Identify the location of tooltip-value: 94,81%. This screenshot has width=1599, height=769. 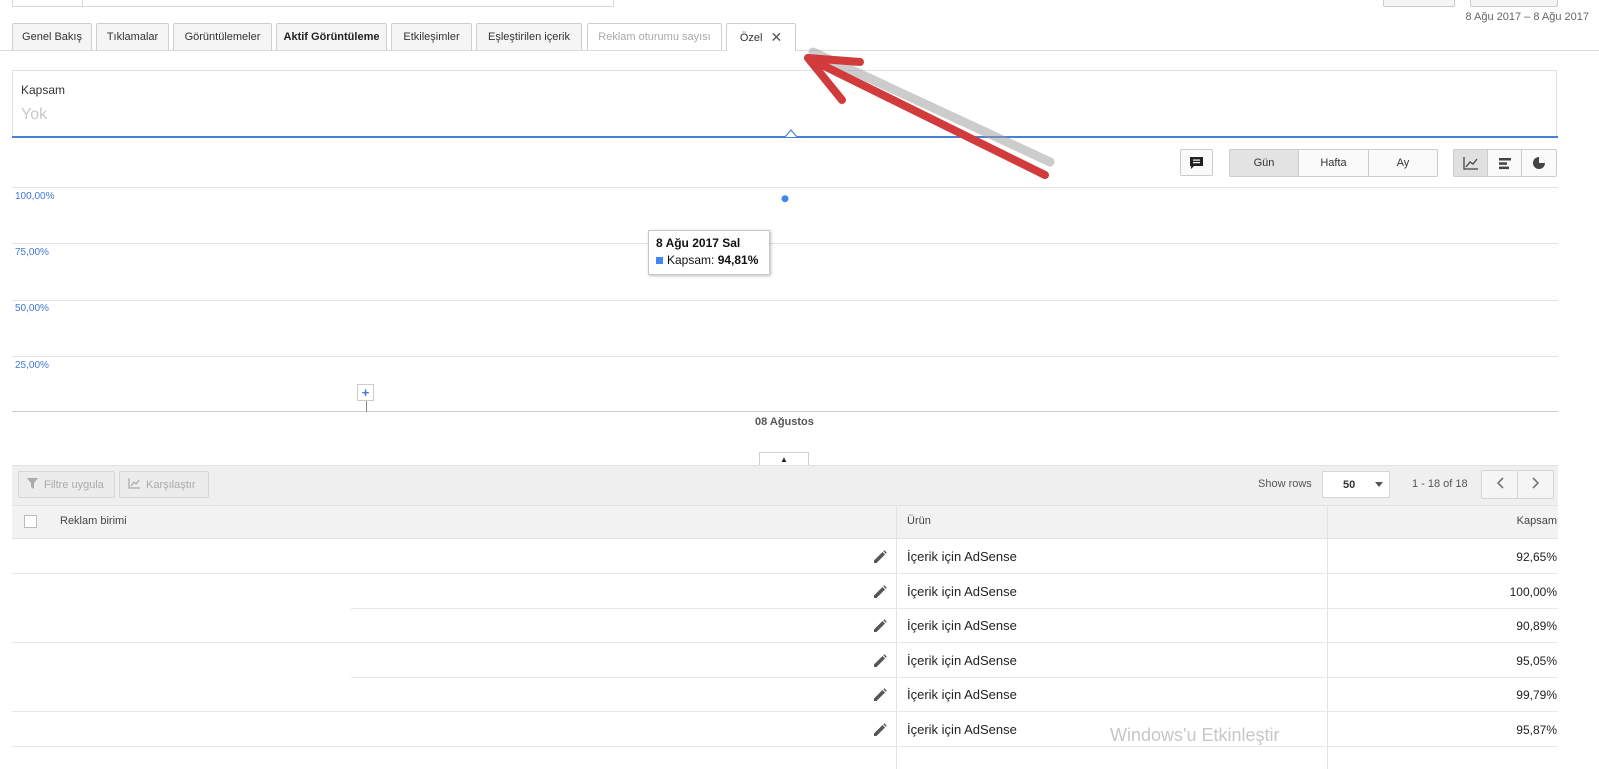
(738, 260).